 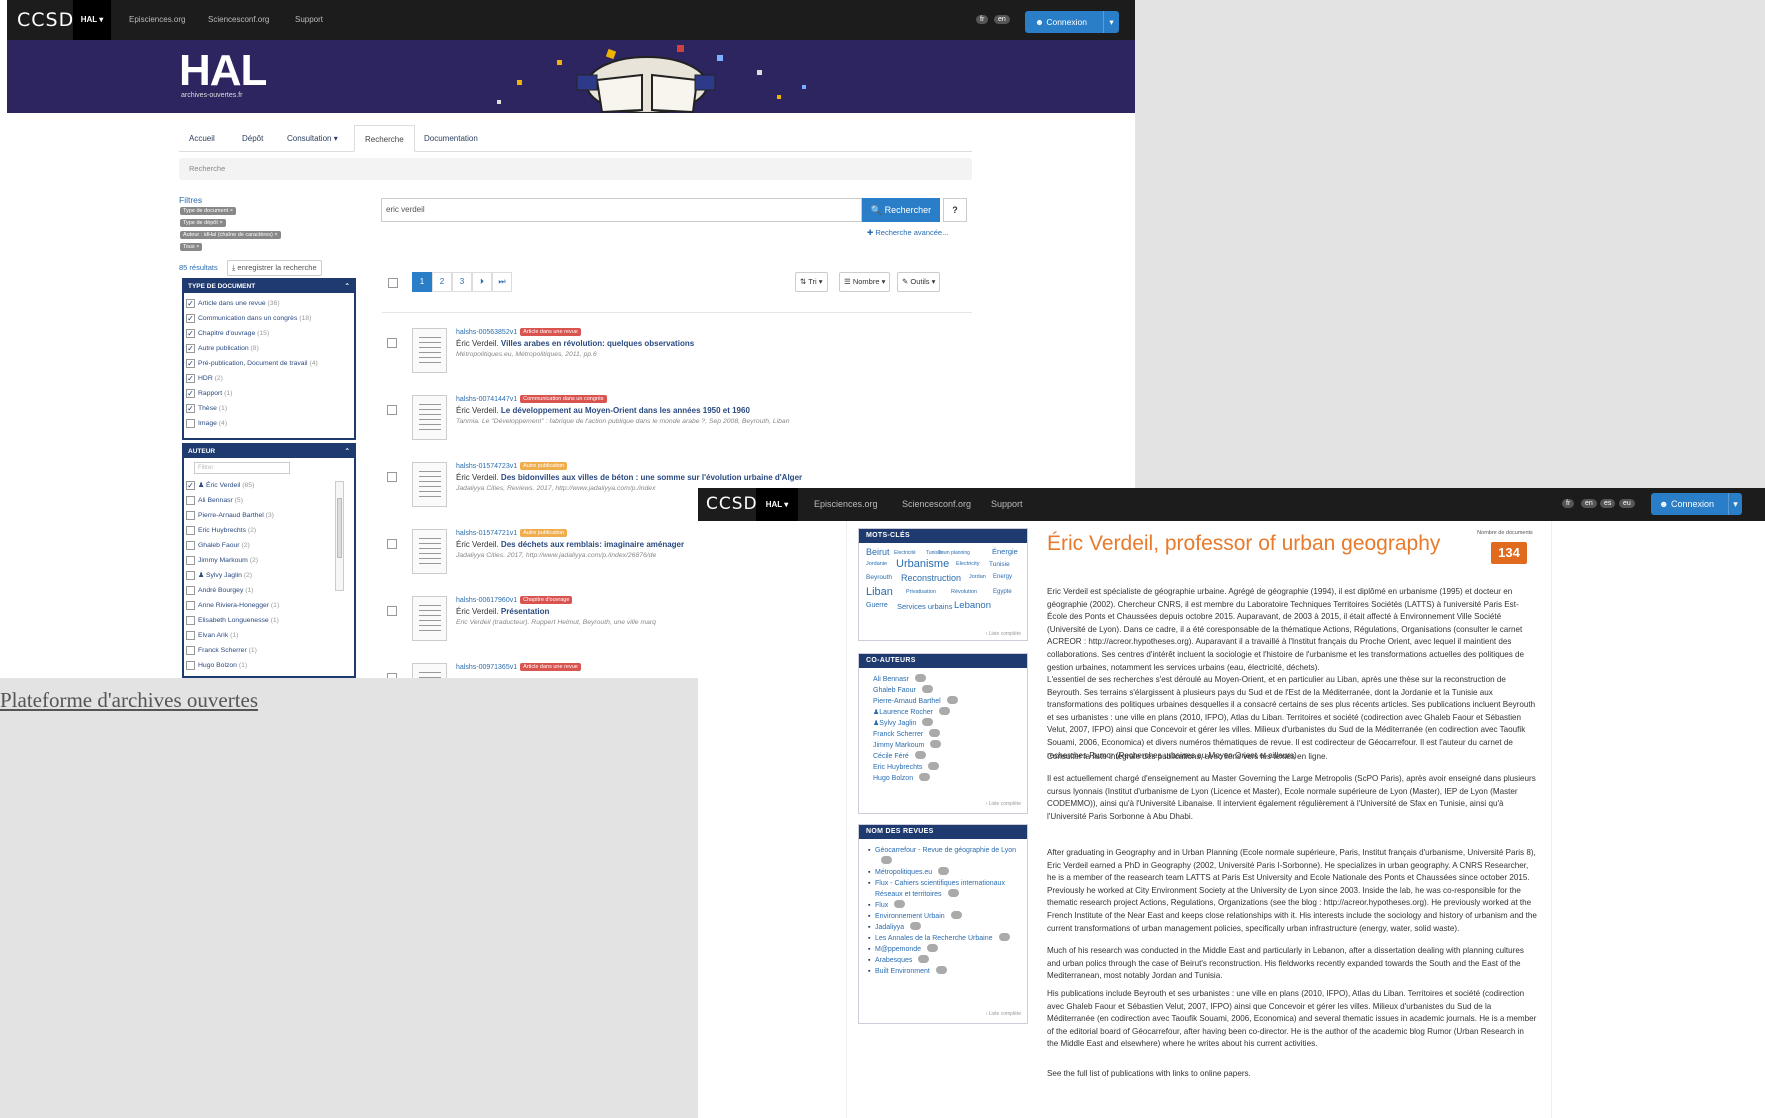 What do you see at coordinates (384, 138) in the screenshot?
I see `tab-recherche: Recherche` at bounding box center [384, 138].